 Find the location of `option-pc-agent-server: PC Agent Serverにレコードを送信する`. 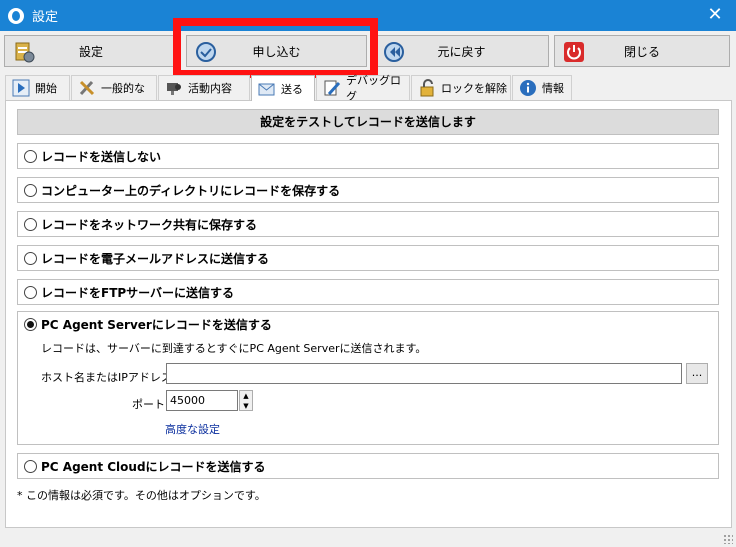

option-pc-agent-server: PC Agent Serverにレコードを送信する is located at coordinates (145, 324).